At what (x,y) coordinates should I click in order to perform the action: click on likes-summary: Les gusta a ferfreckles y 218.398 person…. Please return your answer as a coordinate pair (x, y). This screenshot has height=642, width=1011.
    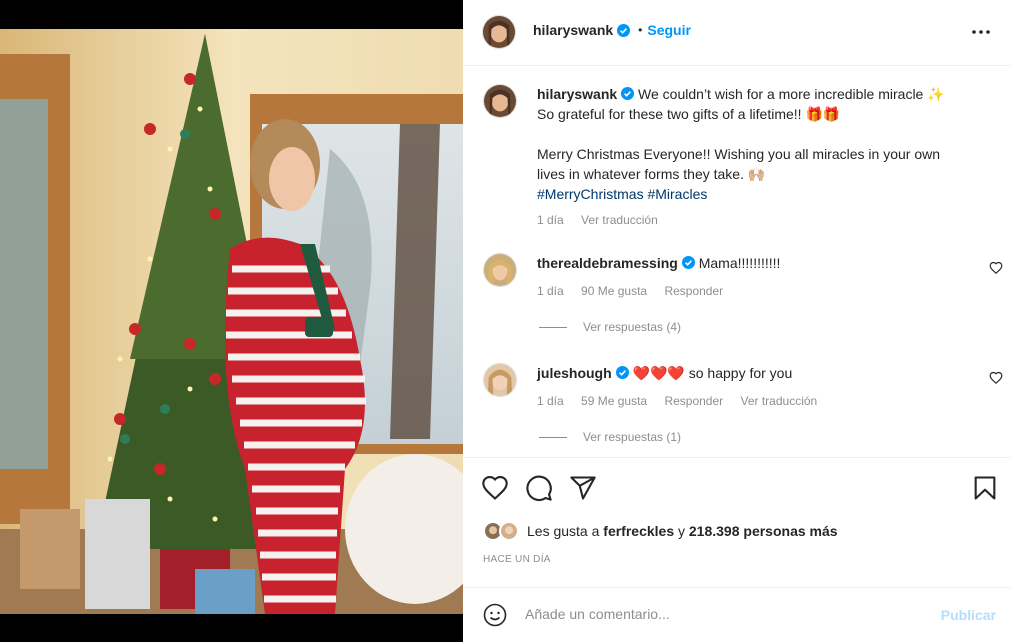
    Looking at the image, I should click on (660, 531).